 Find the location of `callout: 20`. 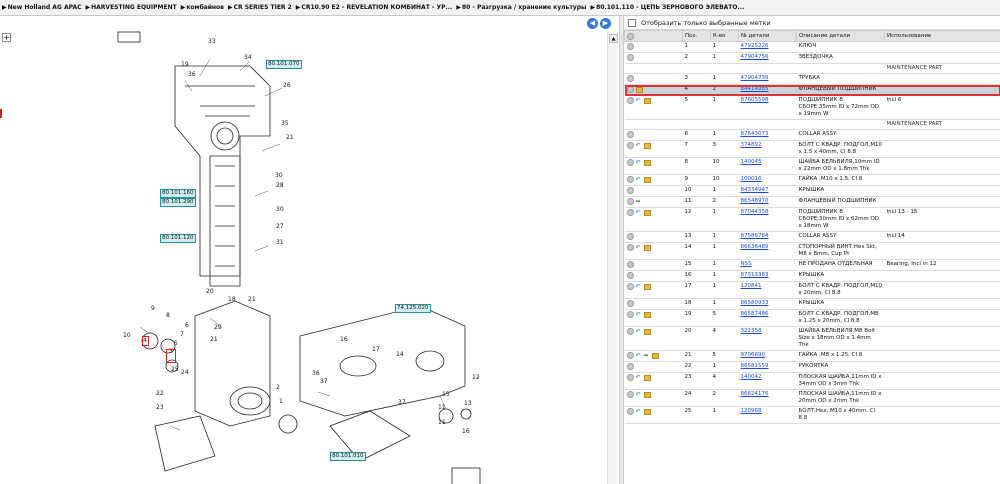

callout: 20 is located at coordinates (210, 291).